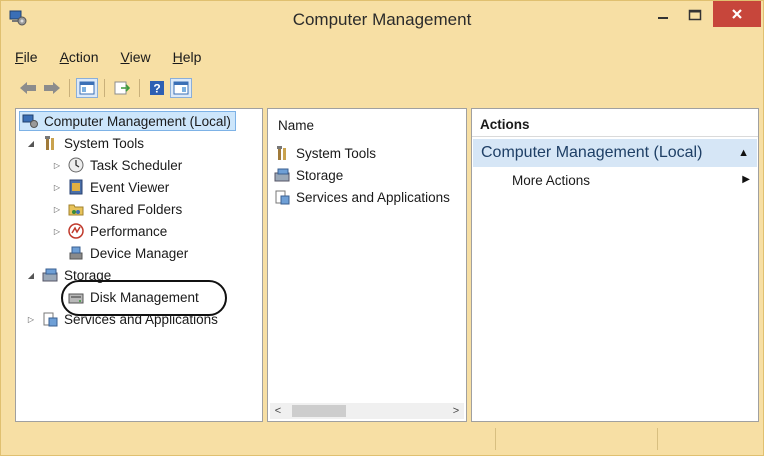  Describe the element at coordinates (695, 15) in the screenshot. I see `maximize-button` at that location.